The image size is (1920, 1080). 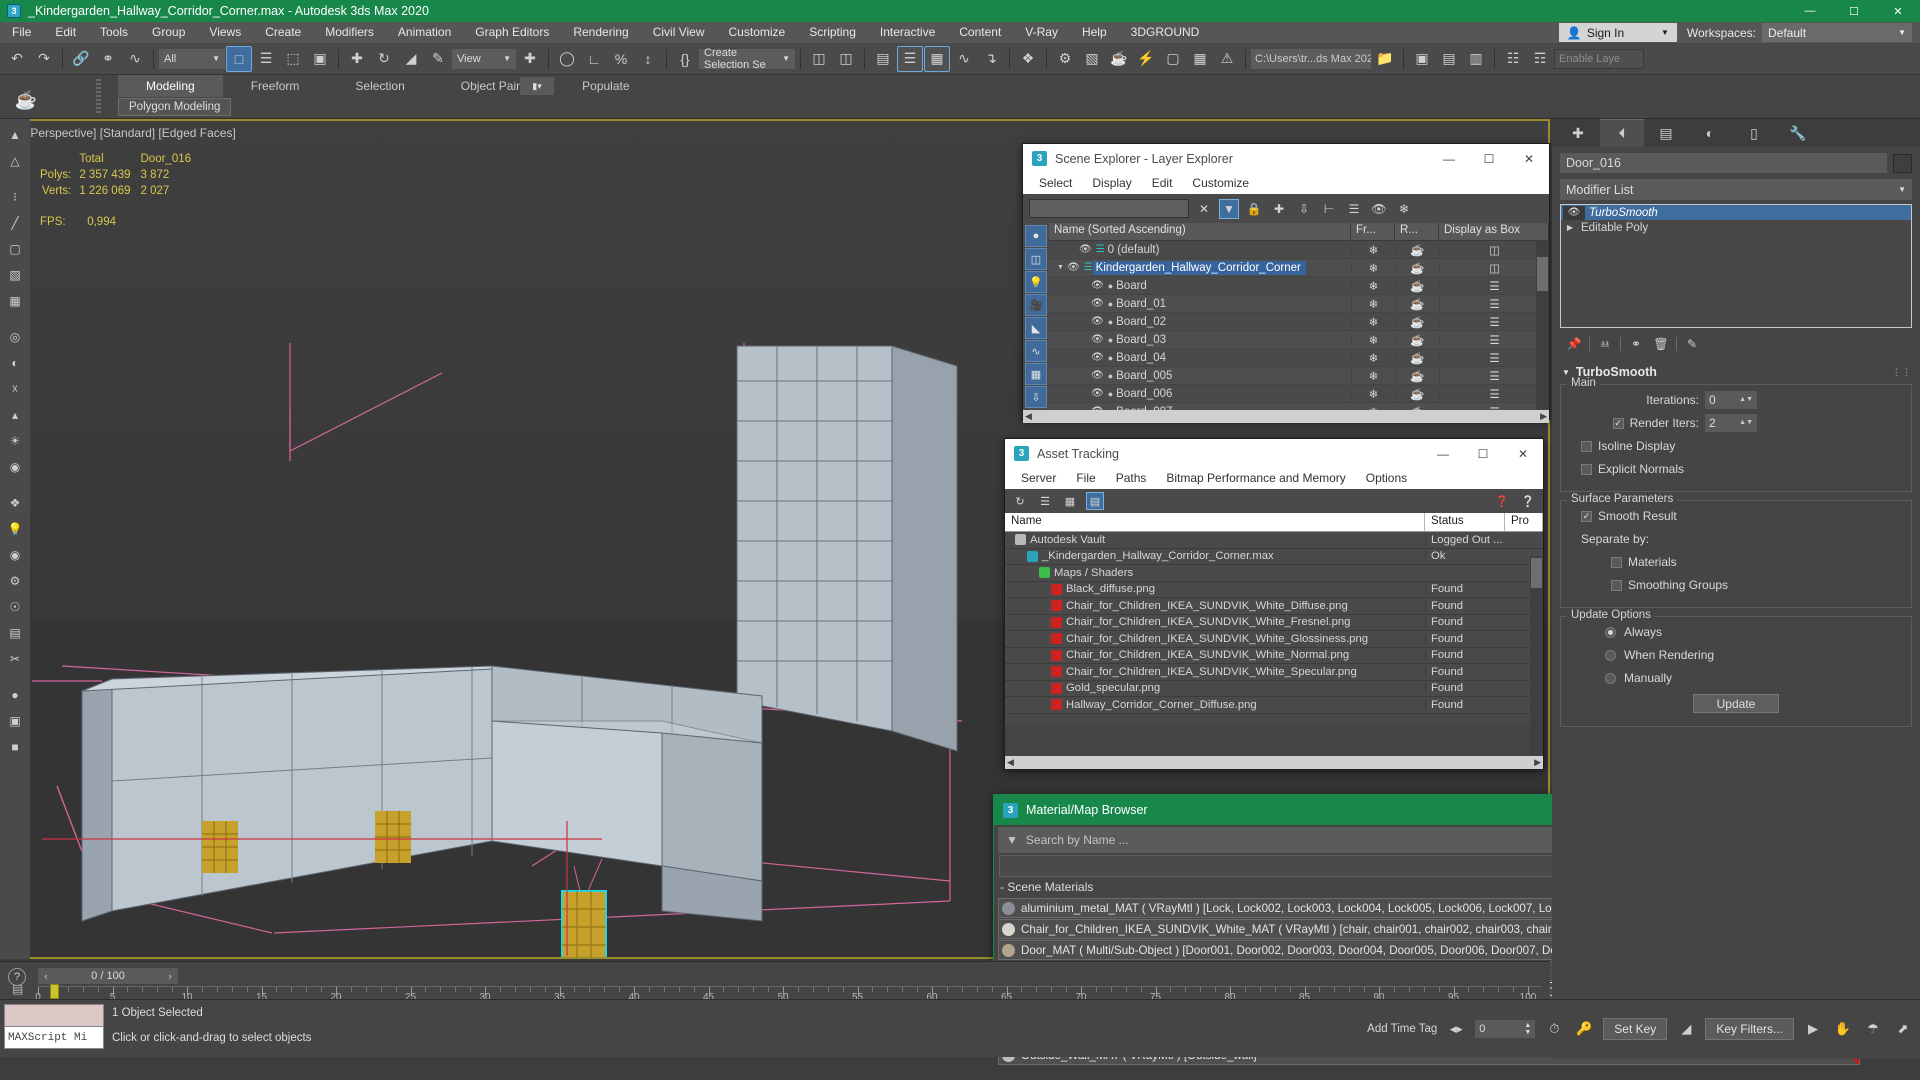 What do you see at coordinates (108, 976) in the screenshot?
I see `current-frame-readout: 0 / 100` at bounding box center [108, 976].